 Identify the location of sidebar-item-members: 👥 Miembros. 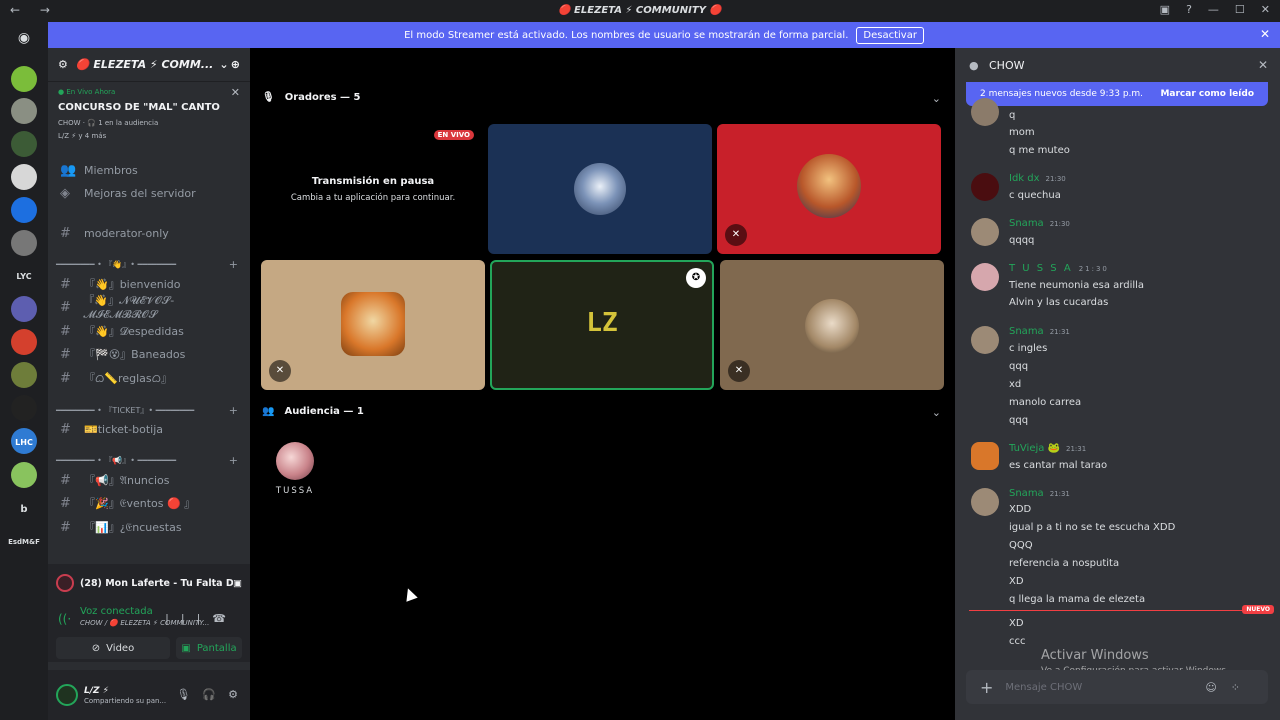
(149, 170).